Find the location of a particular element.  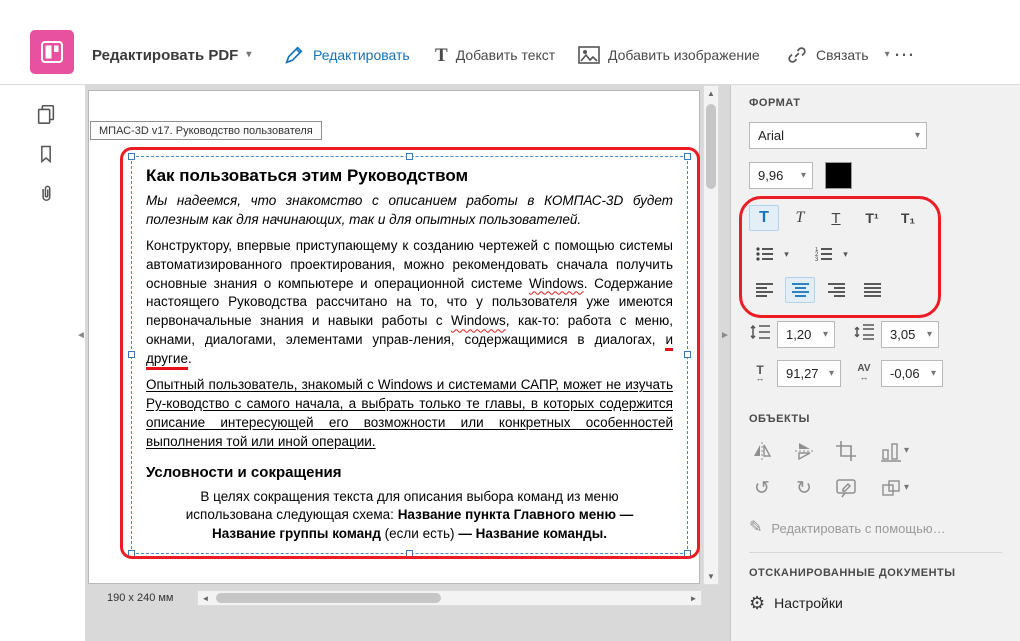

subscript-button: T₁ is located at coordinates (908, 218).